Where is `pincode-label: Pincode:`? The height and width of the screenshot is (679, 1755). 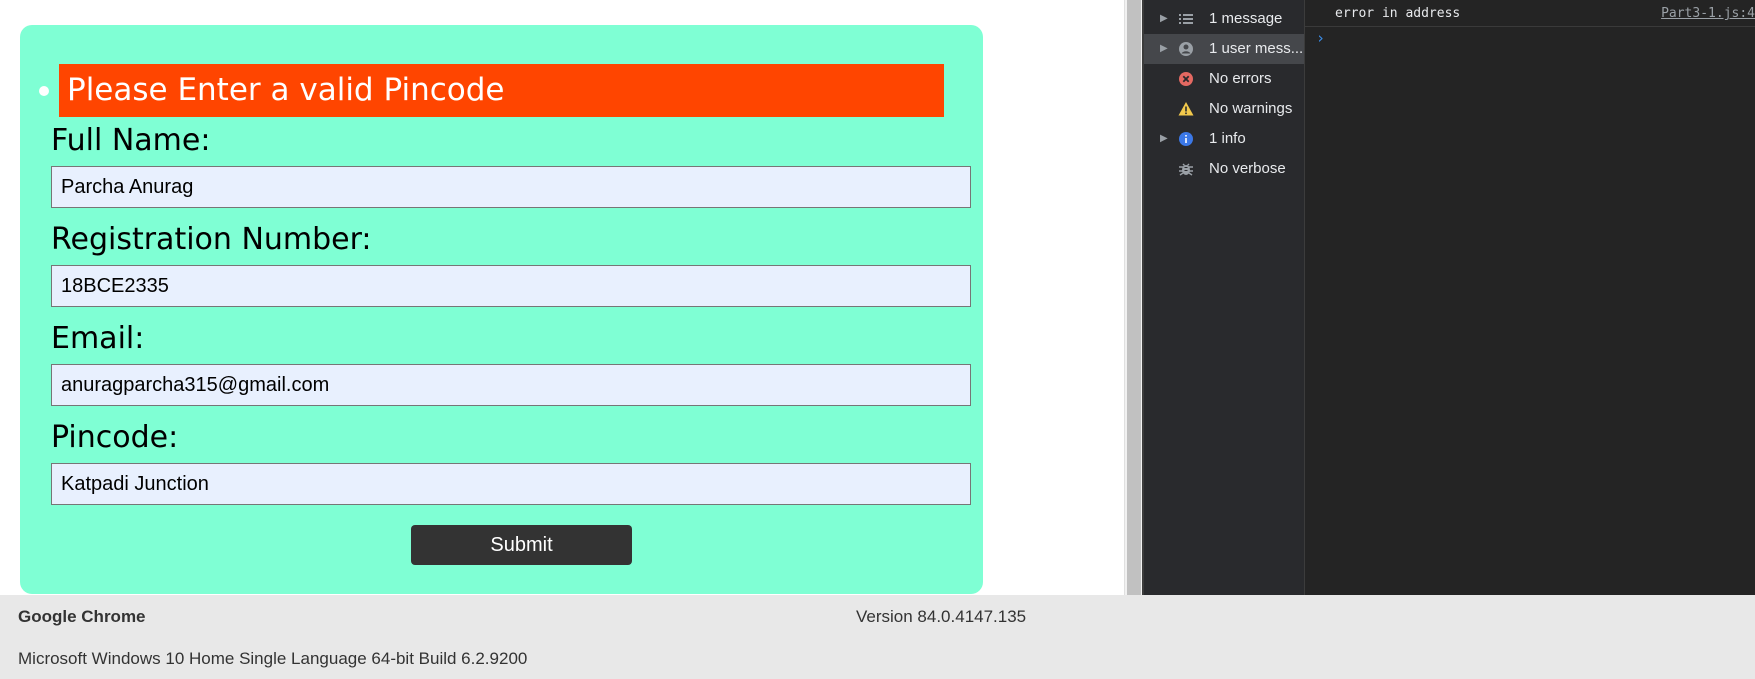 pincode-label: Pincode: is located at coordinates (115, 437).